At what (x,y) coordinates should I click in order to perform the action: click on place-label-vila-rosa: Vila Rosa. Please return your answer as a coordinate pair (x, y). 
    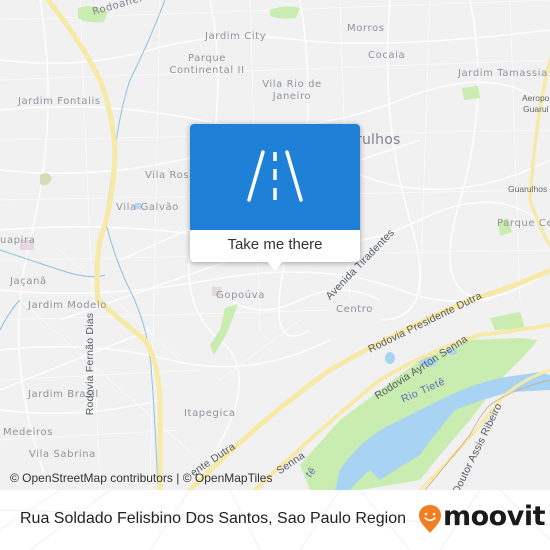
    Looking at the image, I should click on (170, 175).